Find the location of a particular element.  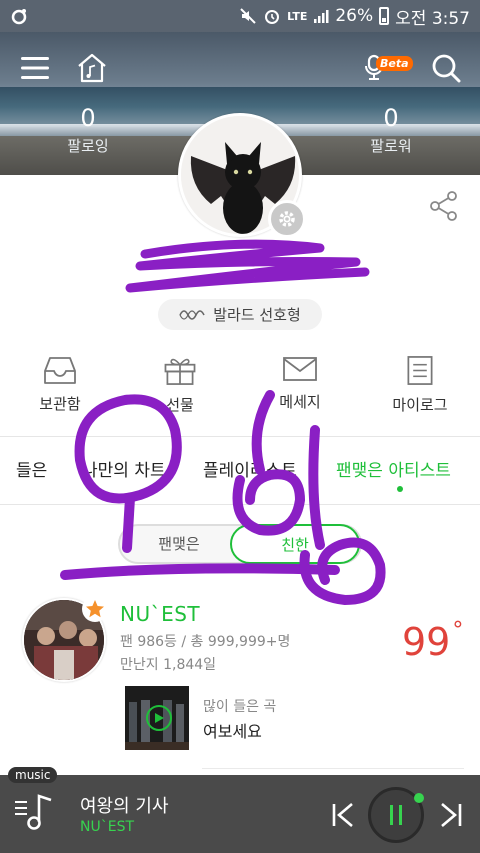

menu-item-label: 메세지 is located at coordinates (300, 402).